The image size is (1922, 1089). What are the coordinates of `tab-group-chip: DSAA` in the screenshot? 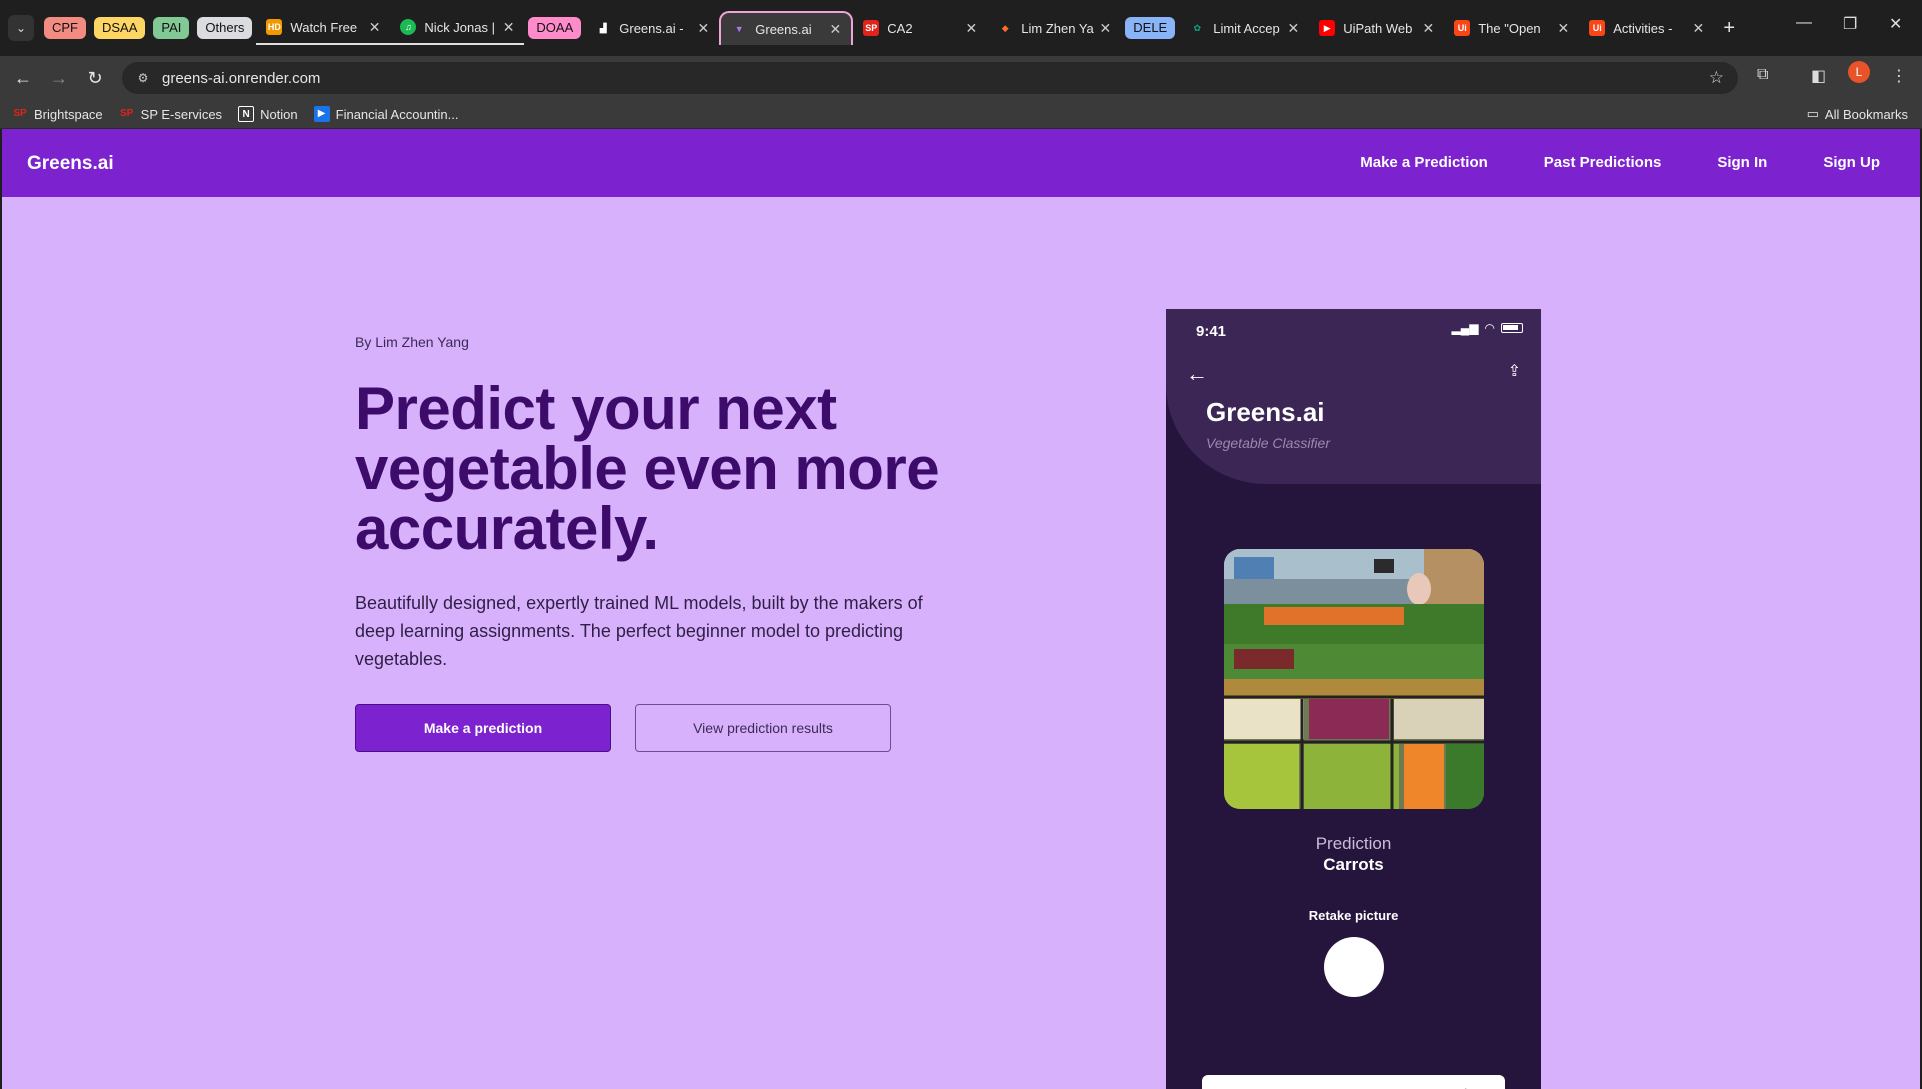 It's located at (120, 28).